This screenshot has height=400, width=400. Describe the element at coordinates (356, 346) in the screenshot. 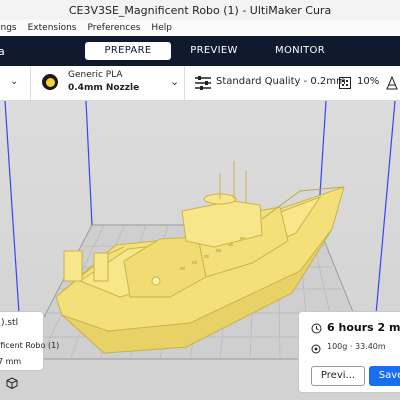

I see `material-estimate: 100g · 33.40m` at that location.